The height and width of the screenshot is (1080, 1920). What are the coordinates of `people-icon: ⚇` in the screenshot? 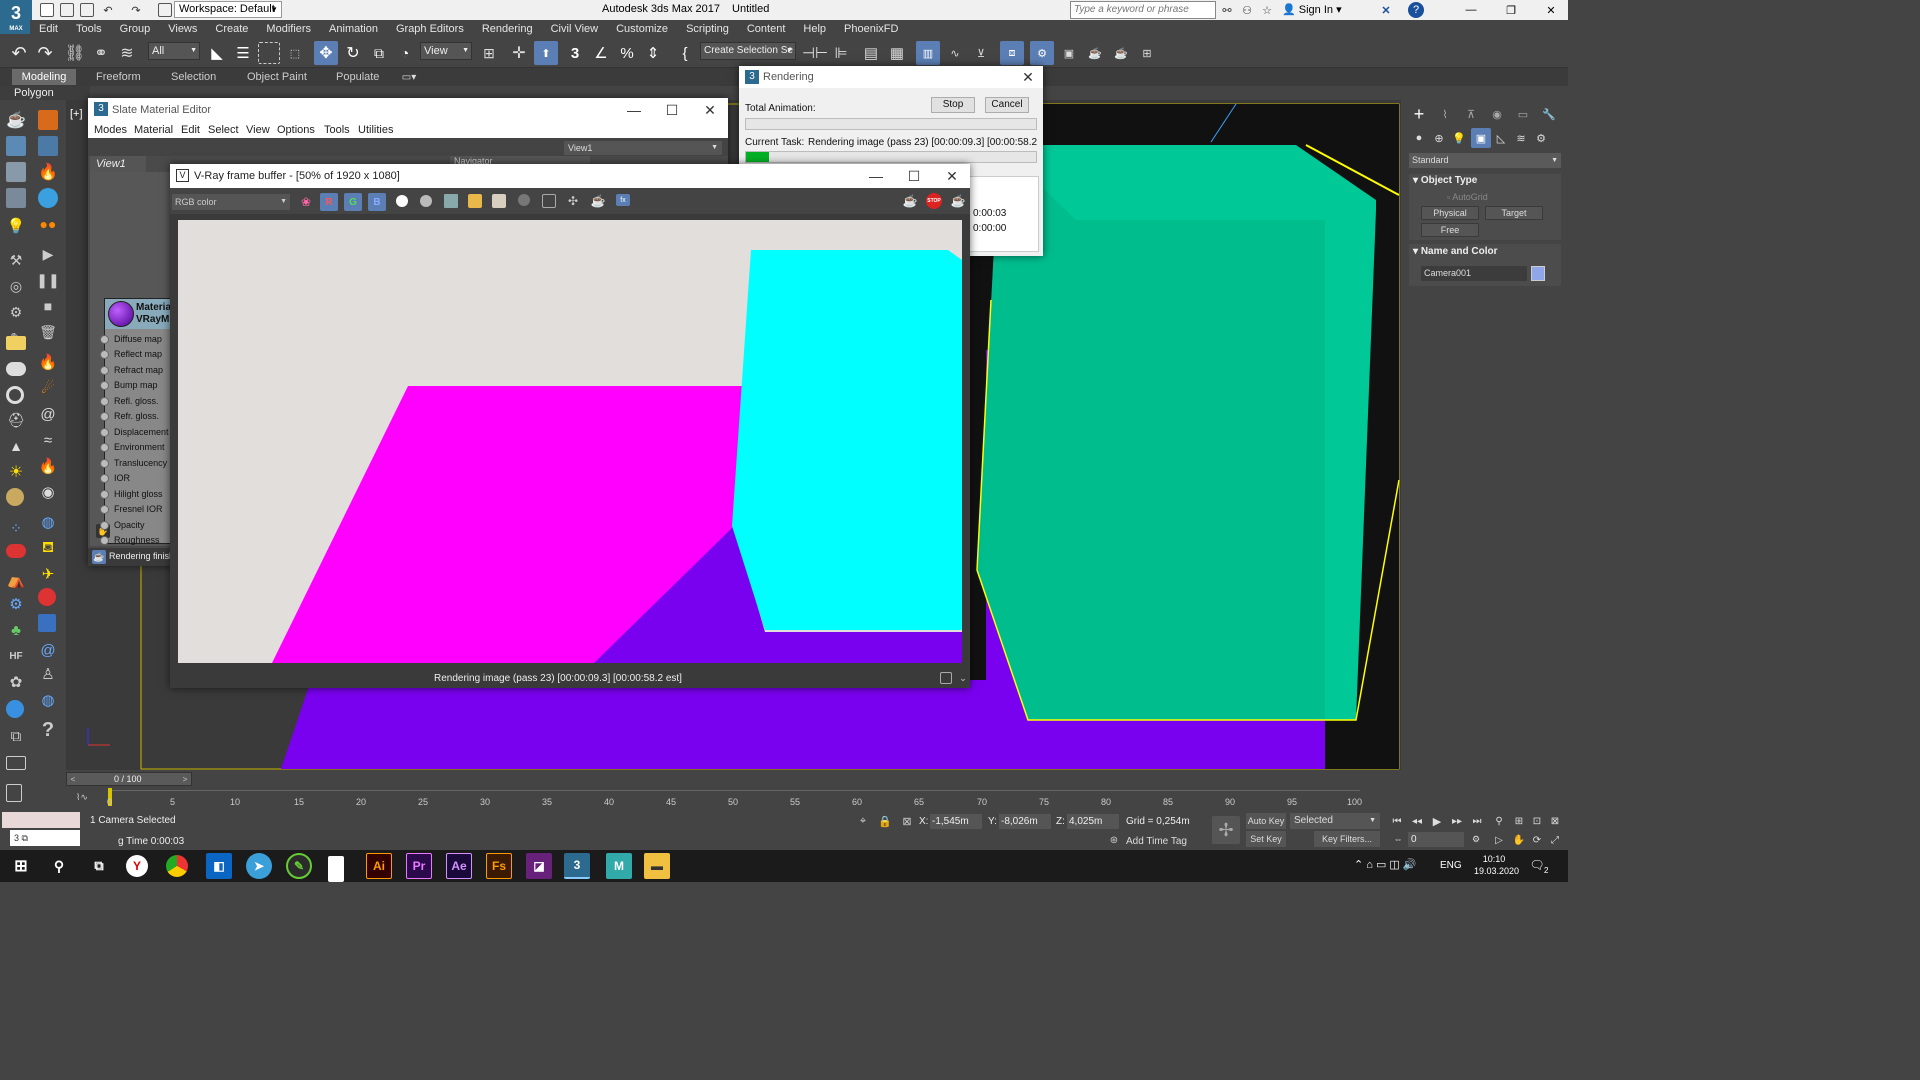 It's located at (1247, 10).